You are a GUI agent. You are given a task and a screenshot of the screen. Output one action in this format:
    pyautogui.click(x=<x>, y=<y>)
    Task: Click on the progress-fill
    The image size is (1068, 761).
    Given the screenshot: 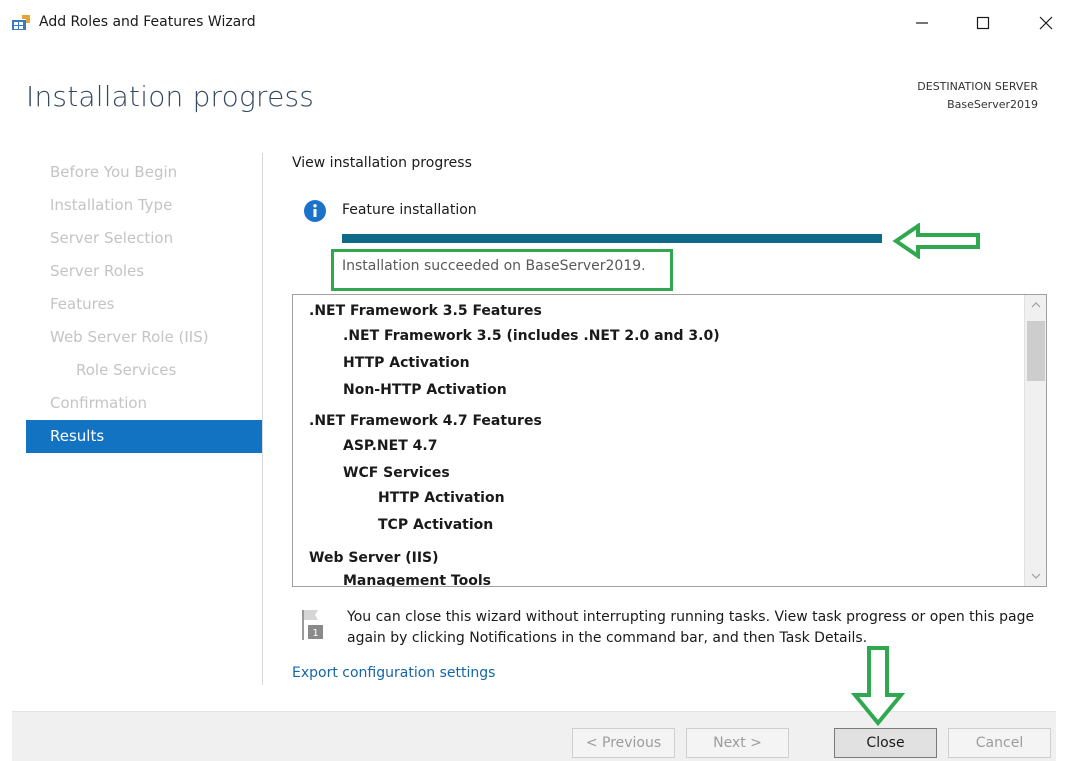 What is the action you would take?
    pyautogui.click(x=612, y=238)
    